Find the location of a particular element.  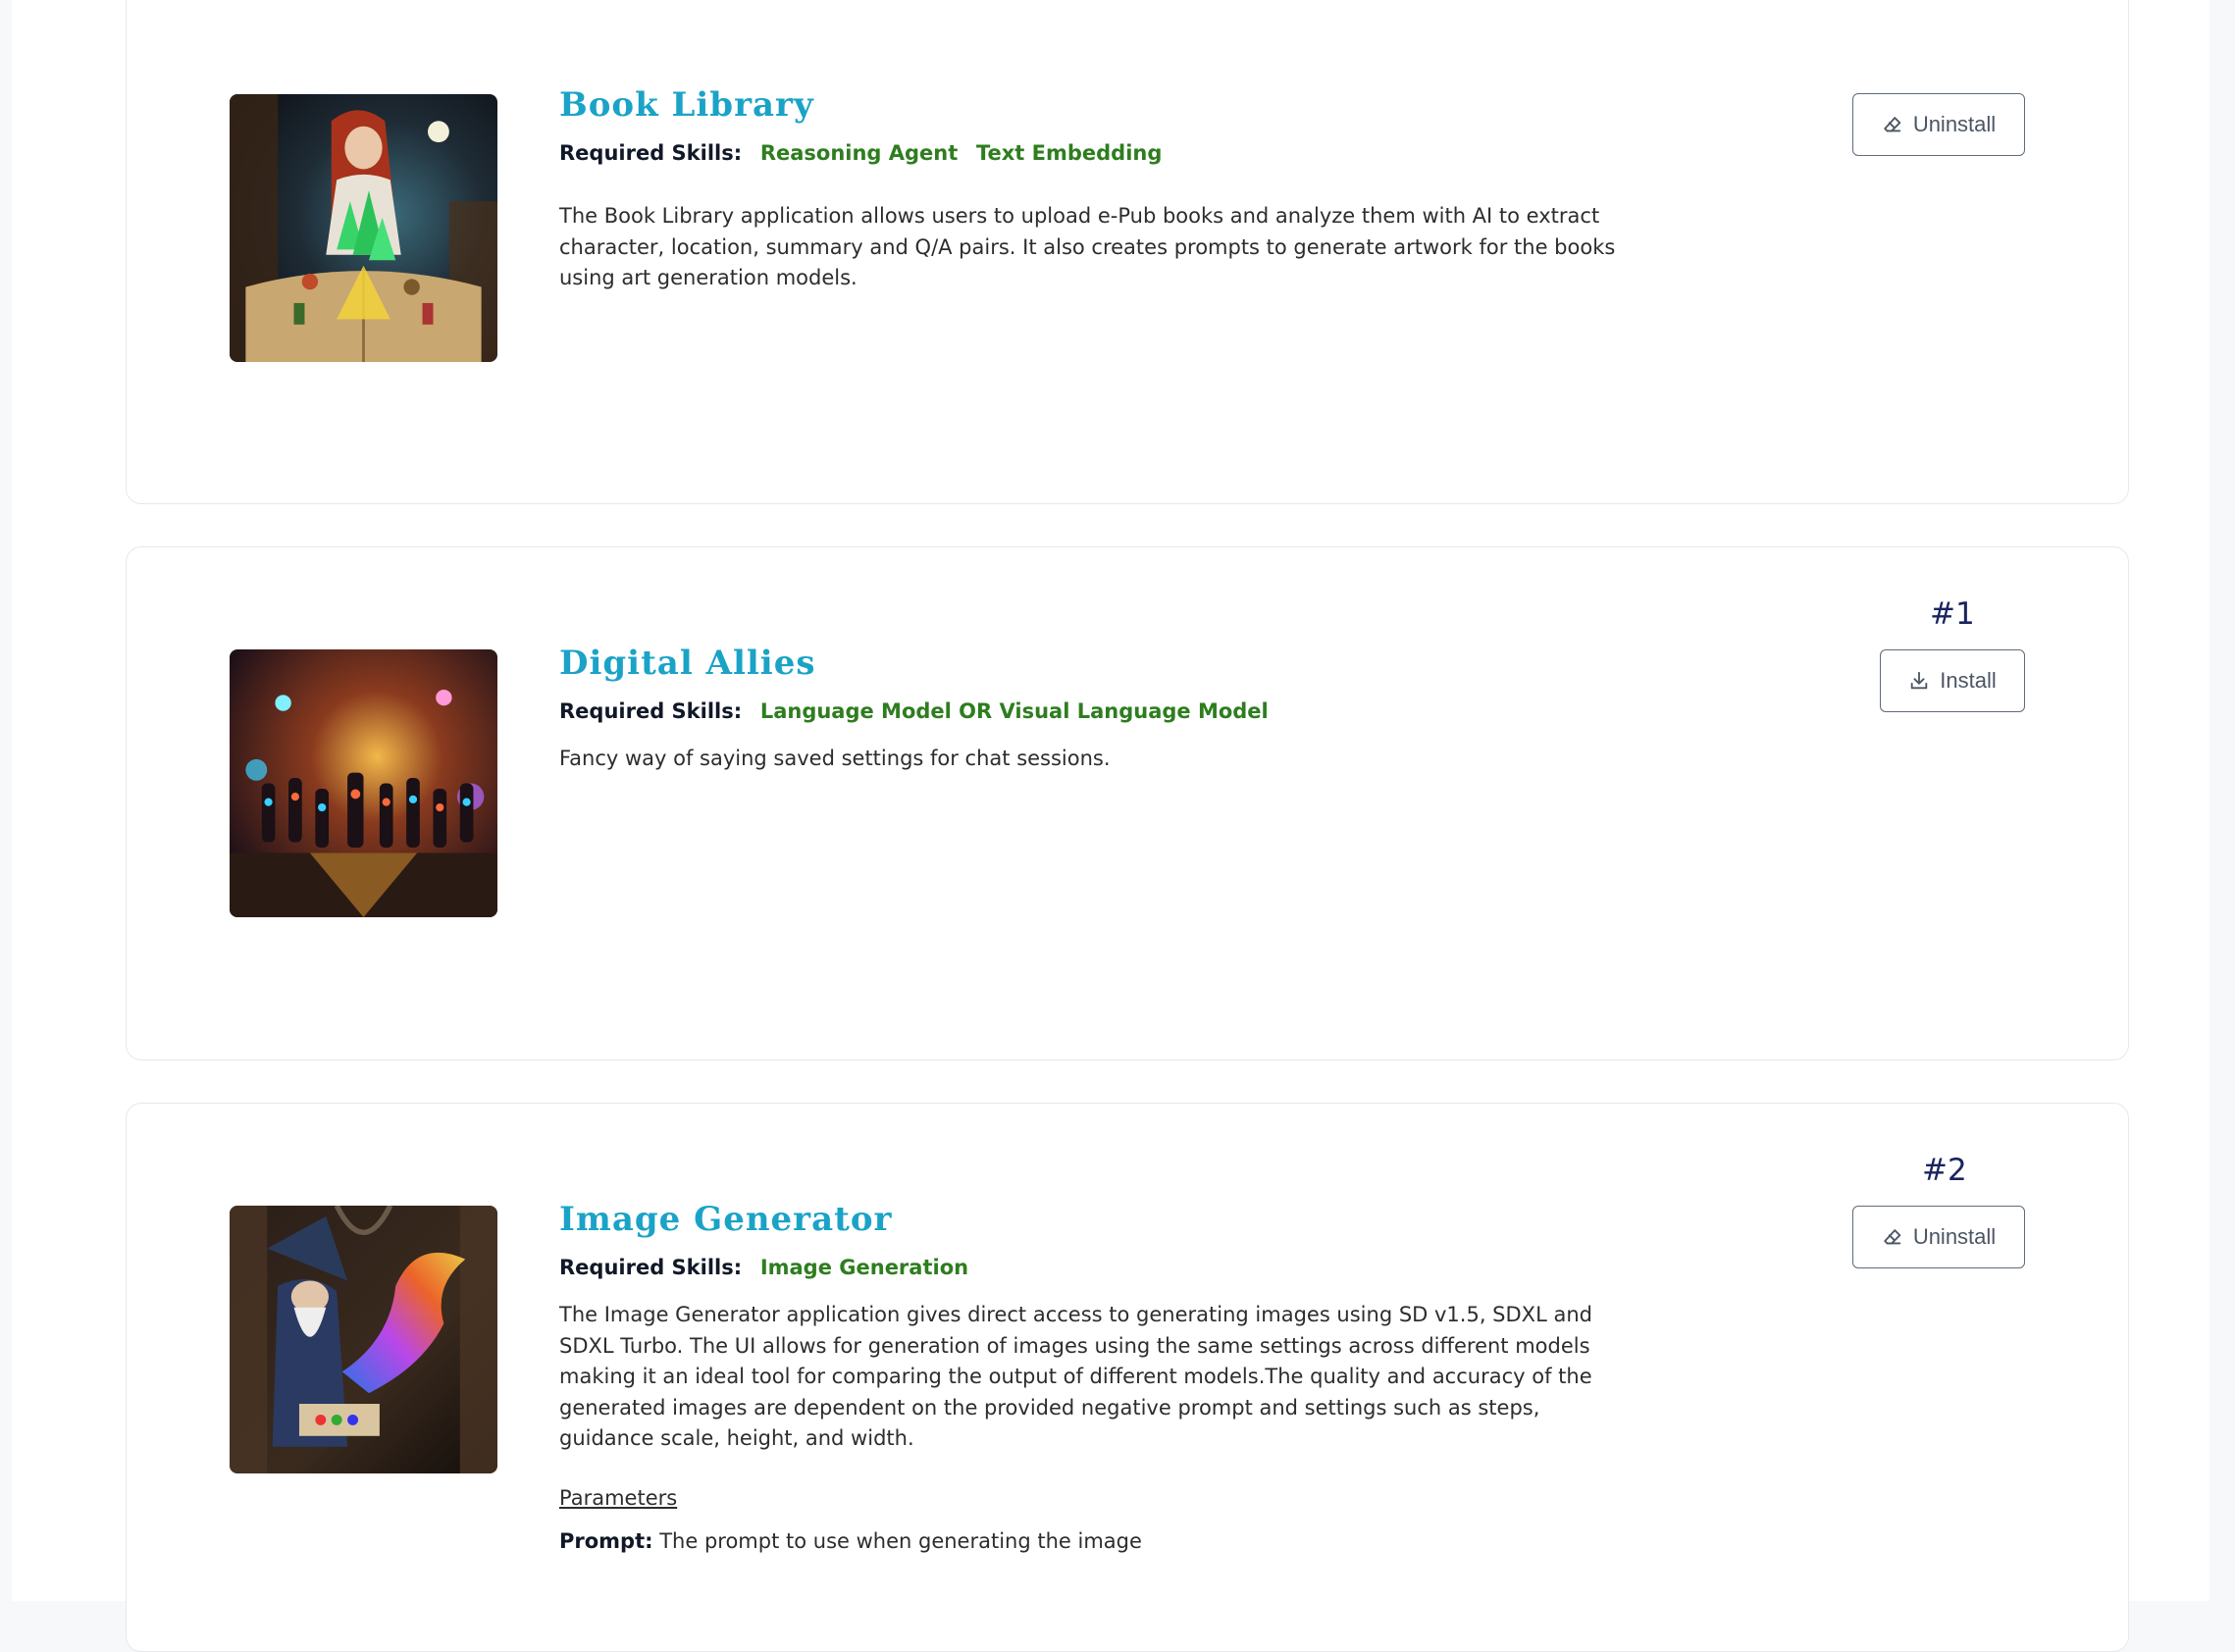

app-title: Image Generator is located at coordinates (726, 1219).